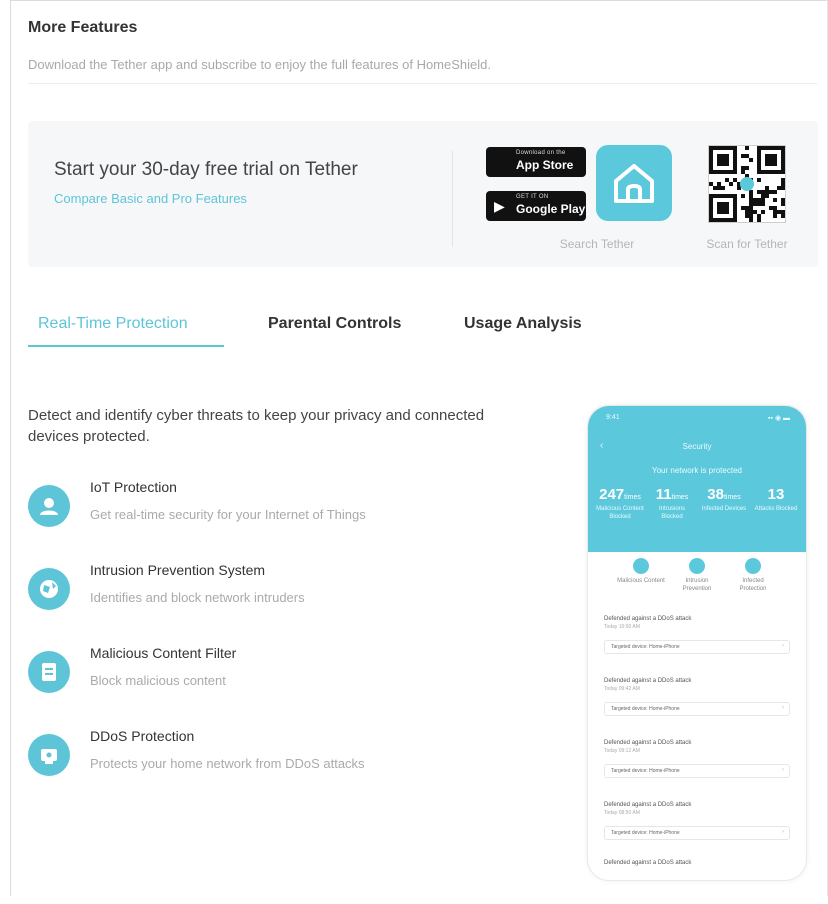 Image resolution: width=828 pixels, height=904 pixels. I want to click on feature-title: IoT Protection, so click(133, 487).